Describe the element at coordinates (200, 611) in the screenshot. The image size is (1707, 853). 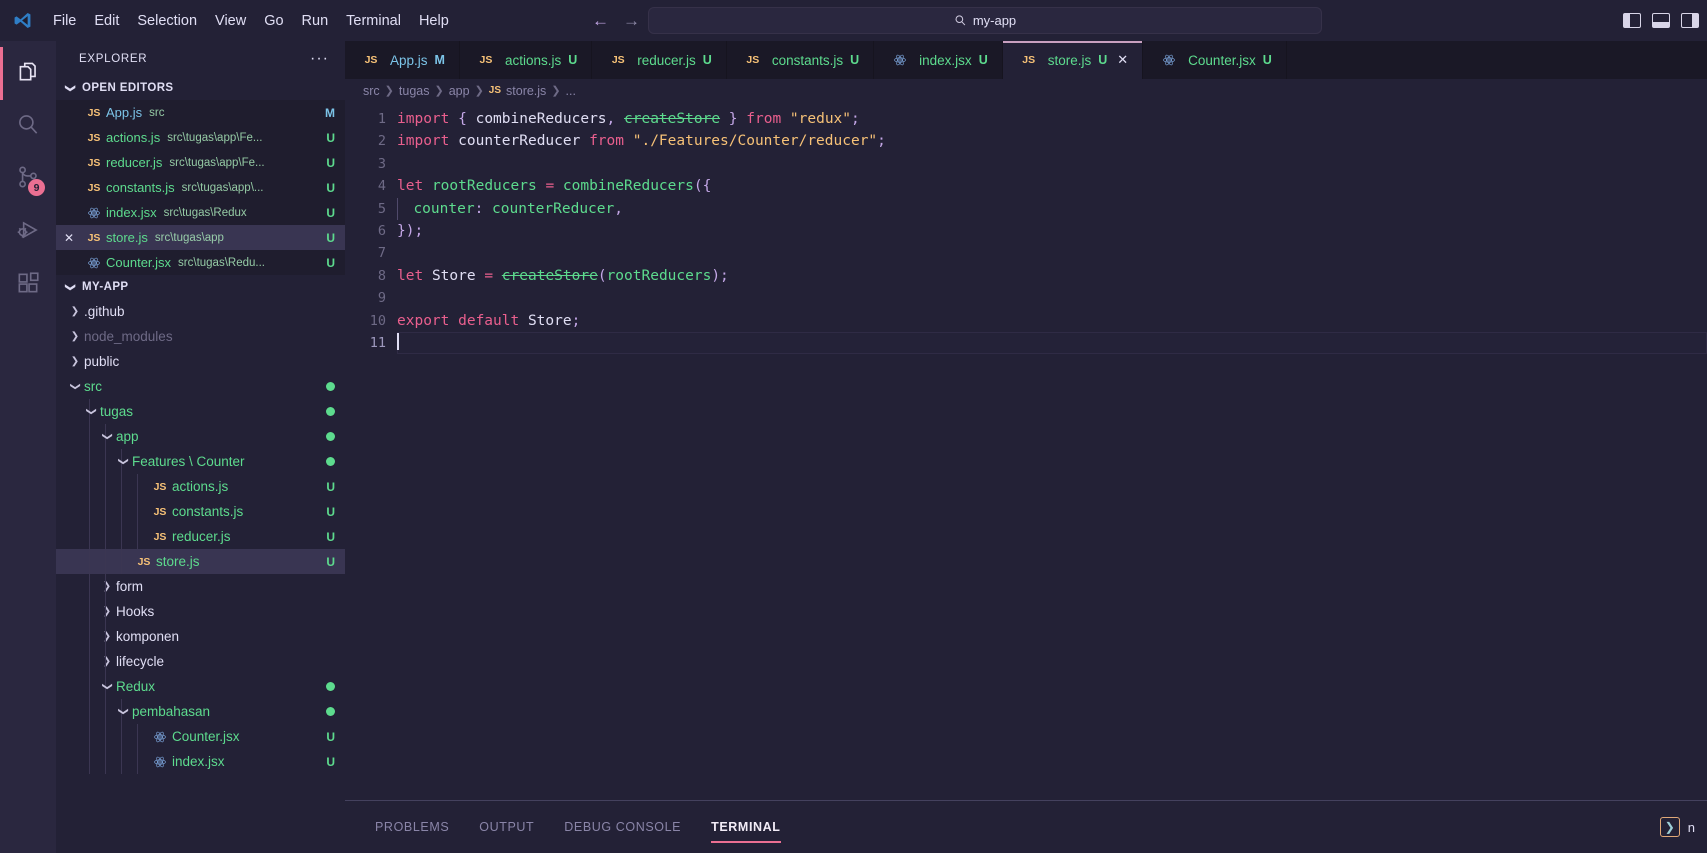
I see `tree-folder-hooks: ❯ Hooks` at that location.